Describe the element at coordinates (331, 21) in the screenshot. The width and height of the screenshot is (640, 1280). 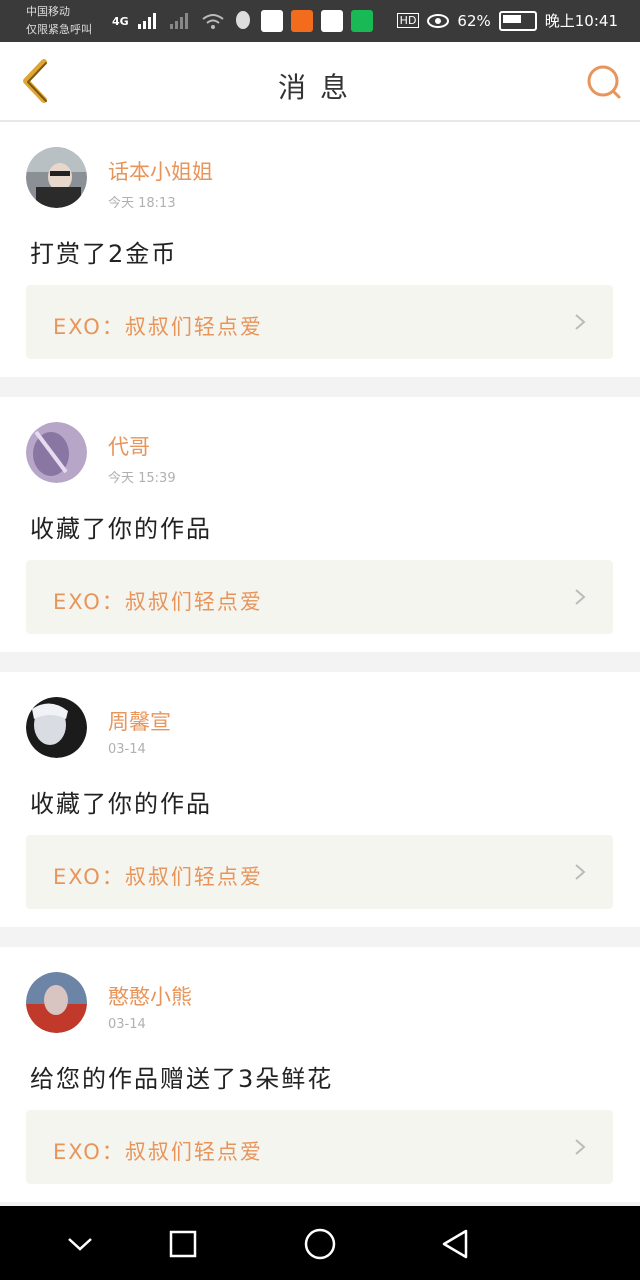
I see `video-app-icon` at that location.